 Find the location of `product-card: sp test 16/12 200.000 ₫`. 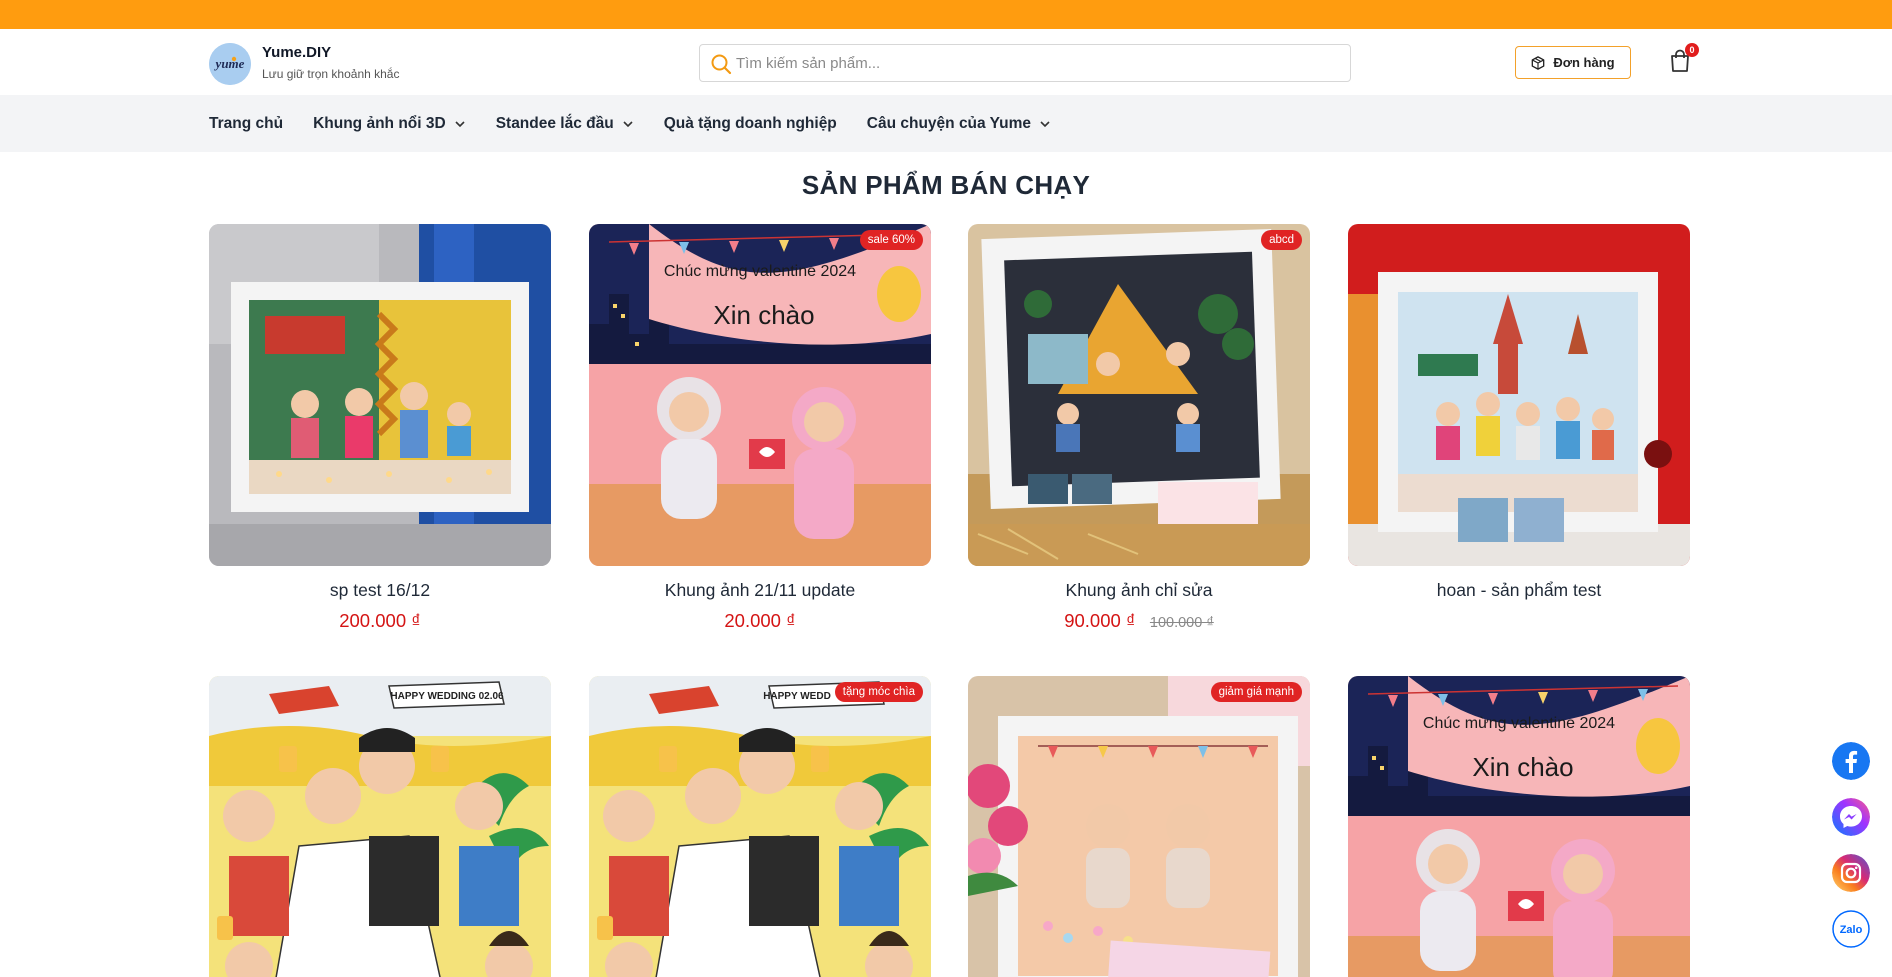

product-card: sp test 16/12 200.000 ₫ is located at coordinates (380, 428).